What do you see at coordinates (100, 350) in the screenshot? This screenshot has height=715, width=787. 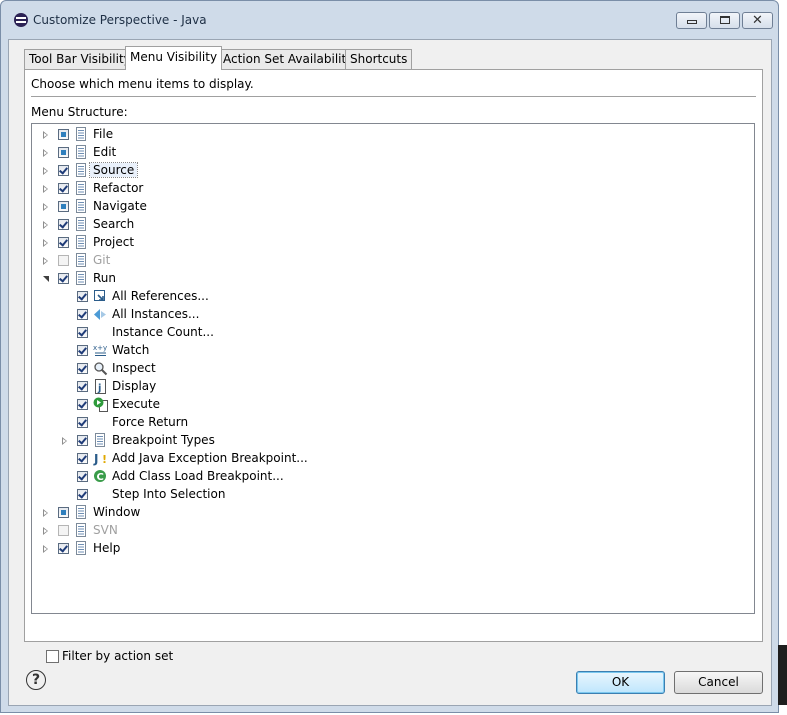 I see `watch-icon: x+y` at bounding box center [100, 350].